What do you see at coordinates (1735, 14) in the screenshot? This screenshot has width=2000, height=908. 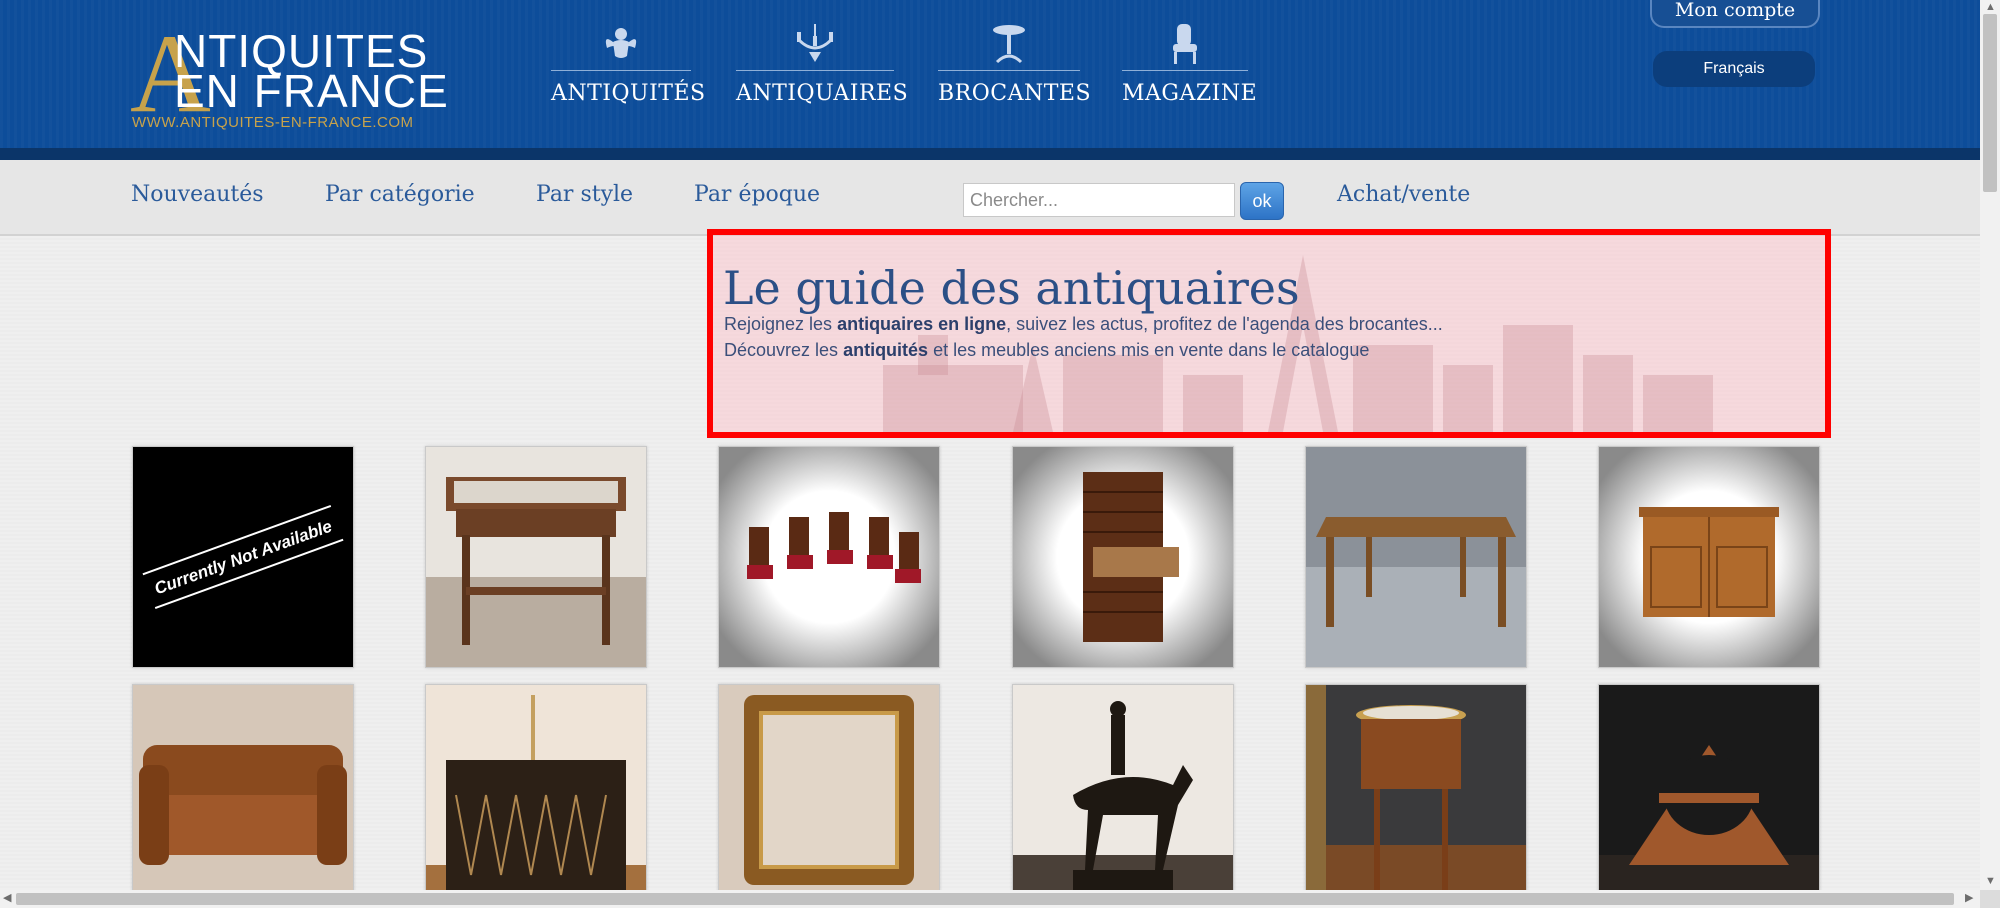 I see `account-button: Mon compte` at bounding box center [1735, 14].